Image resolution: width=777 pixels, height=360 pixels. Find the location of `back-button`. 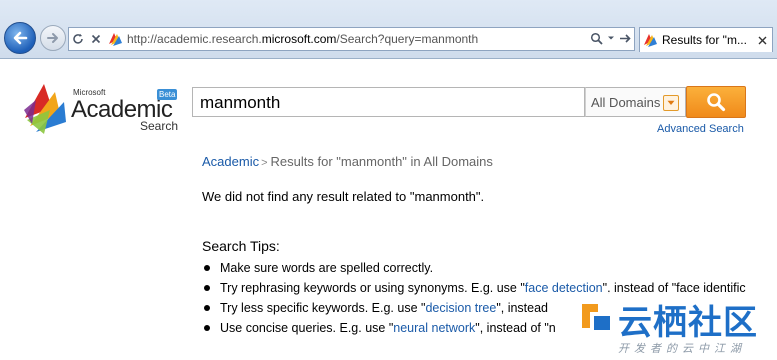

back-button is located at coordinates (20, 38).